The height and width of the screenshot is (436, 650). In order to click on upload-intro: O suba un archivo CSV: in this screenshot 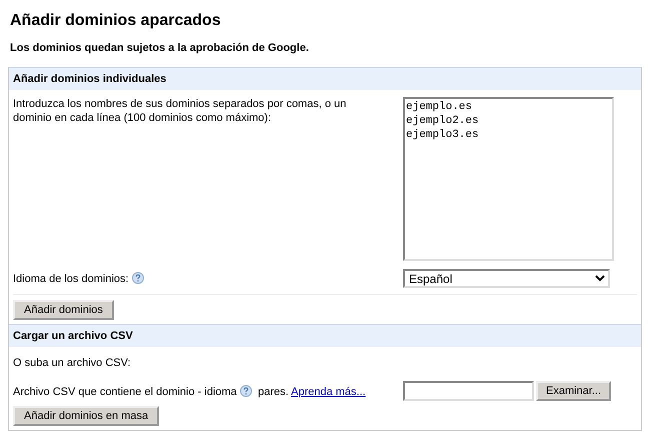, I will do `click(72, 363)`.